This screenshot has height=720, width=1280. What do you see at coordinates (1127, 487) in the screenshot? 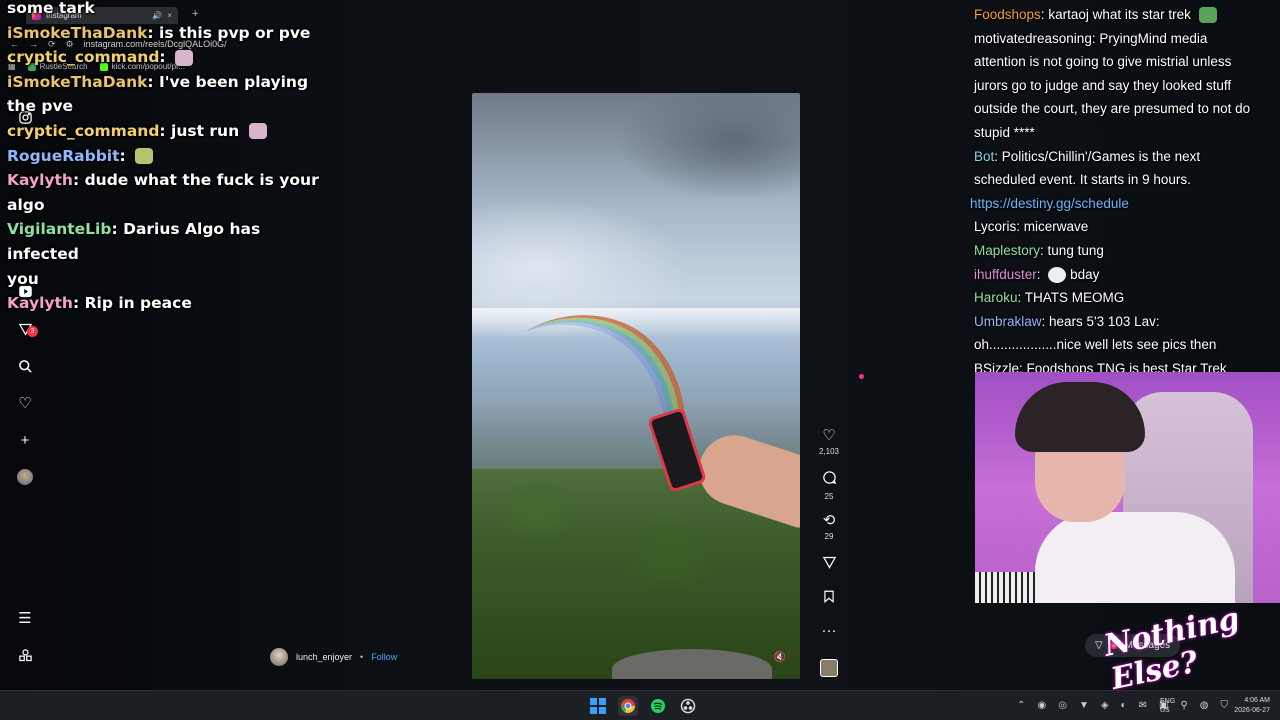
I see `streamer-webcam` at bounding box center [1127, 487].